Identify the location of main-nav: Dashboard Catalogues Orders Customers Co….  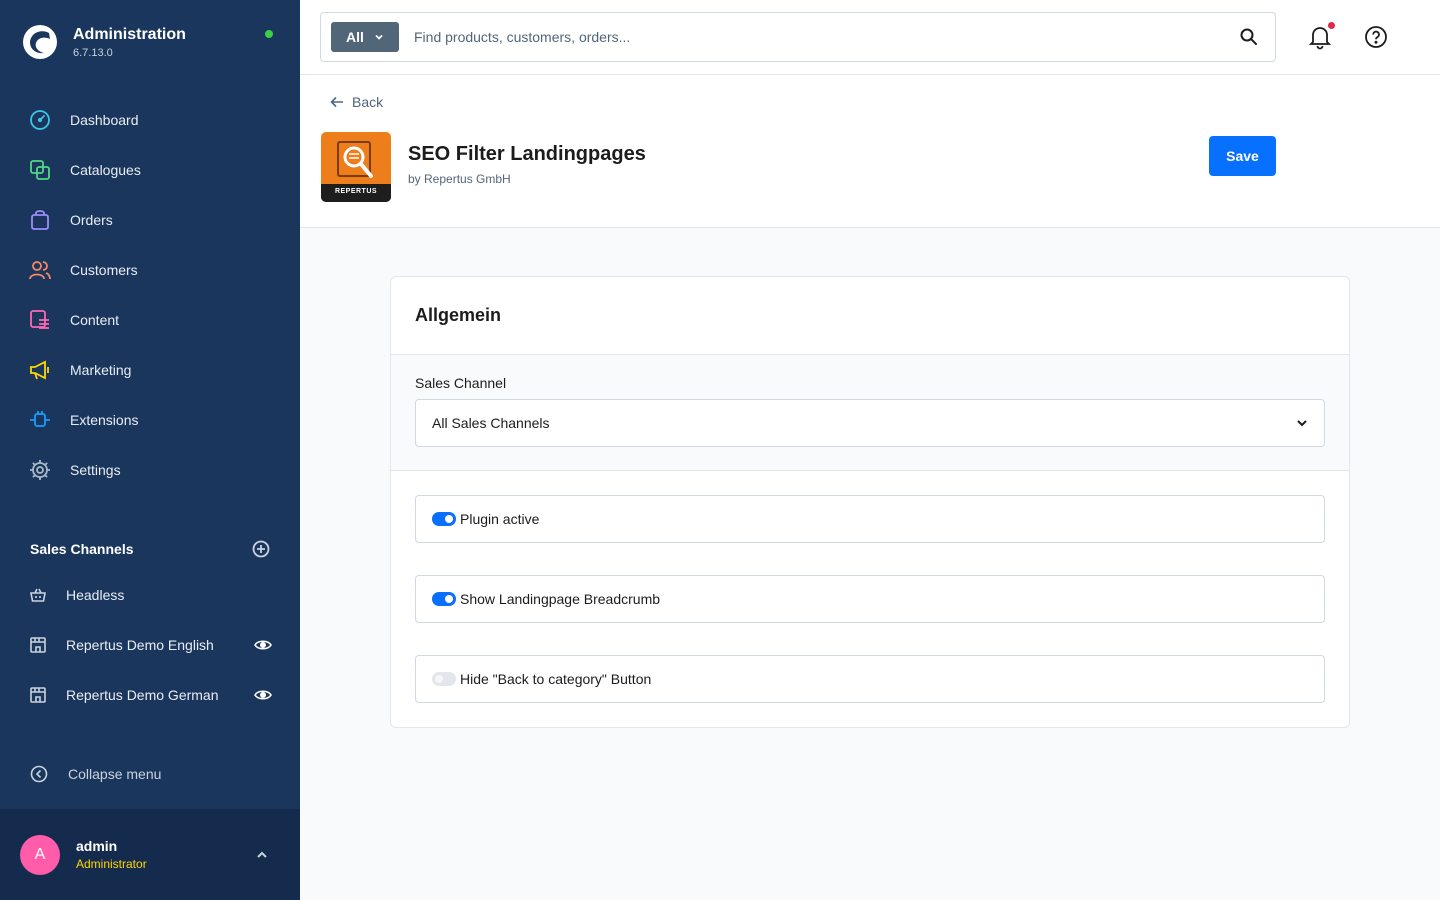
(150, 295).